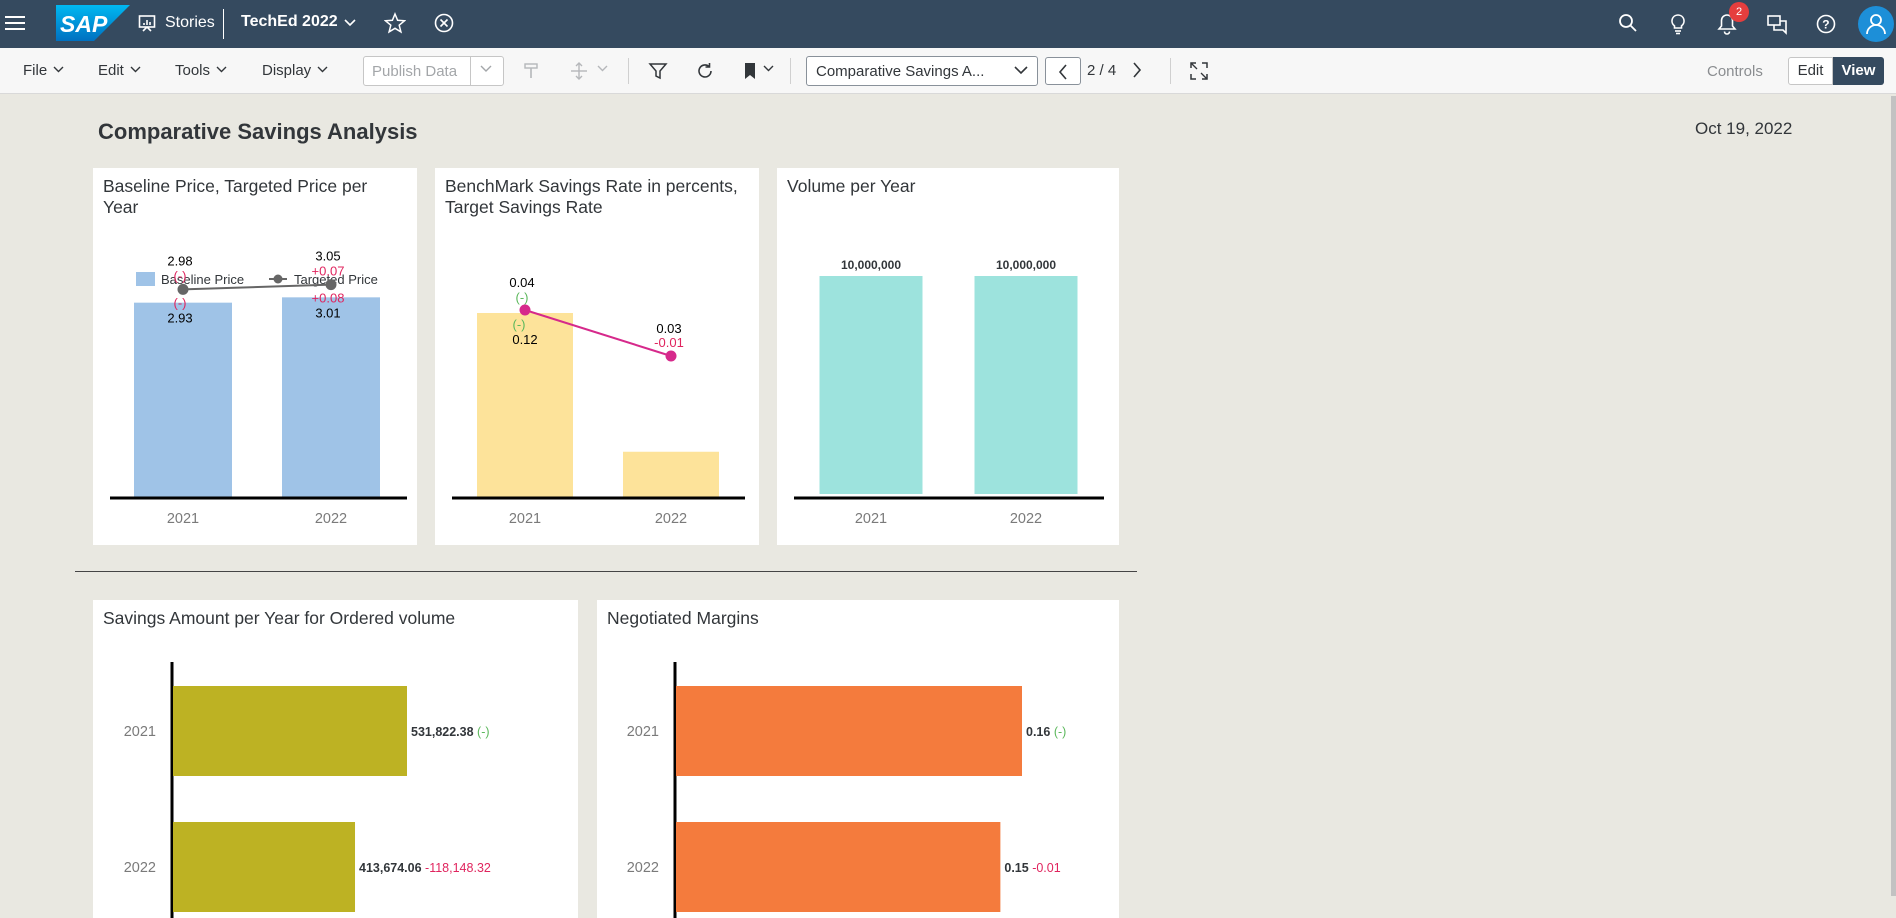  Describe the element at coordinates (532, 71) in the screenshot. I see `format-painter-icon` at that location.